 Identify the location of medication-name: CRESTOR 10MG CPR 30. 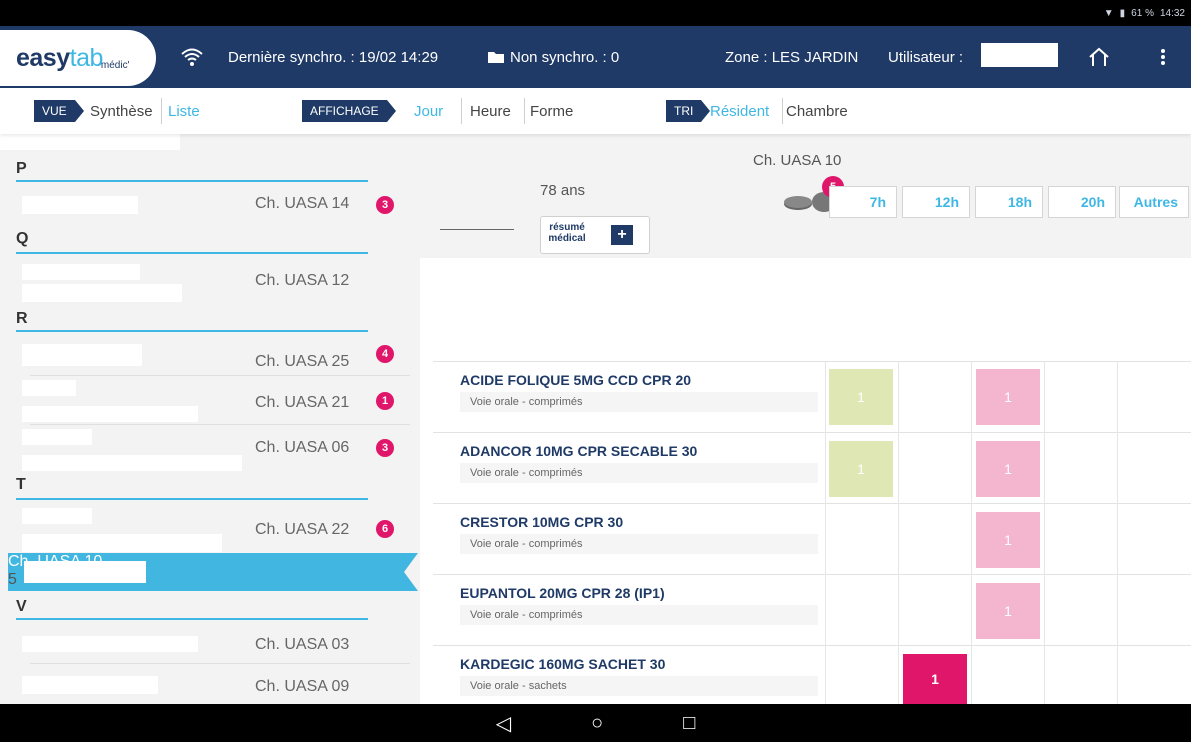
(542, 522).